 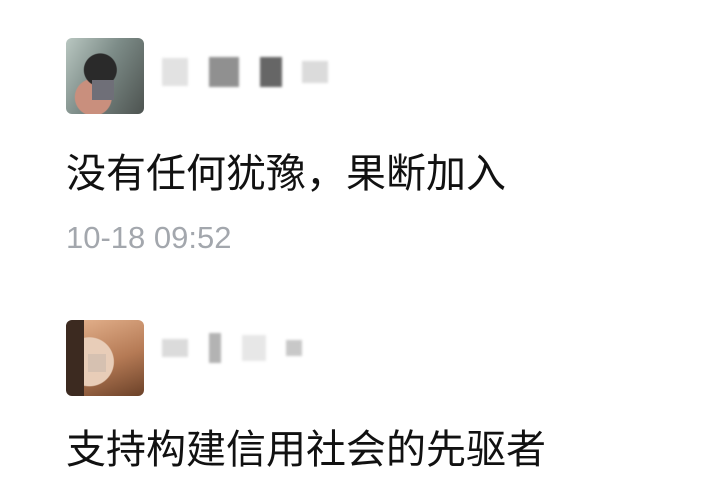 What do you see at coordinates (286, 174) in the screenshot?
I see `comment-text: 没有任何犹豫，果断加入` at bounding box center [286, 174].